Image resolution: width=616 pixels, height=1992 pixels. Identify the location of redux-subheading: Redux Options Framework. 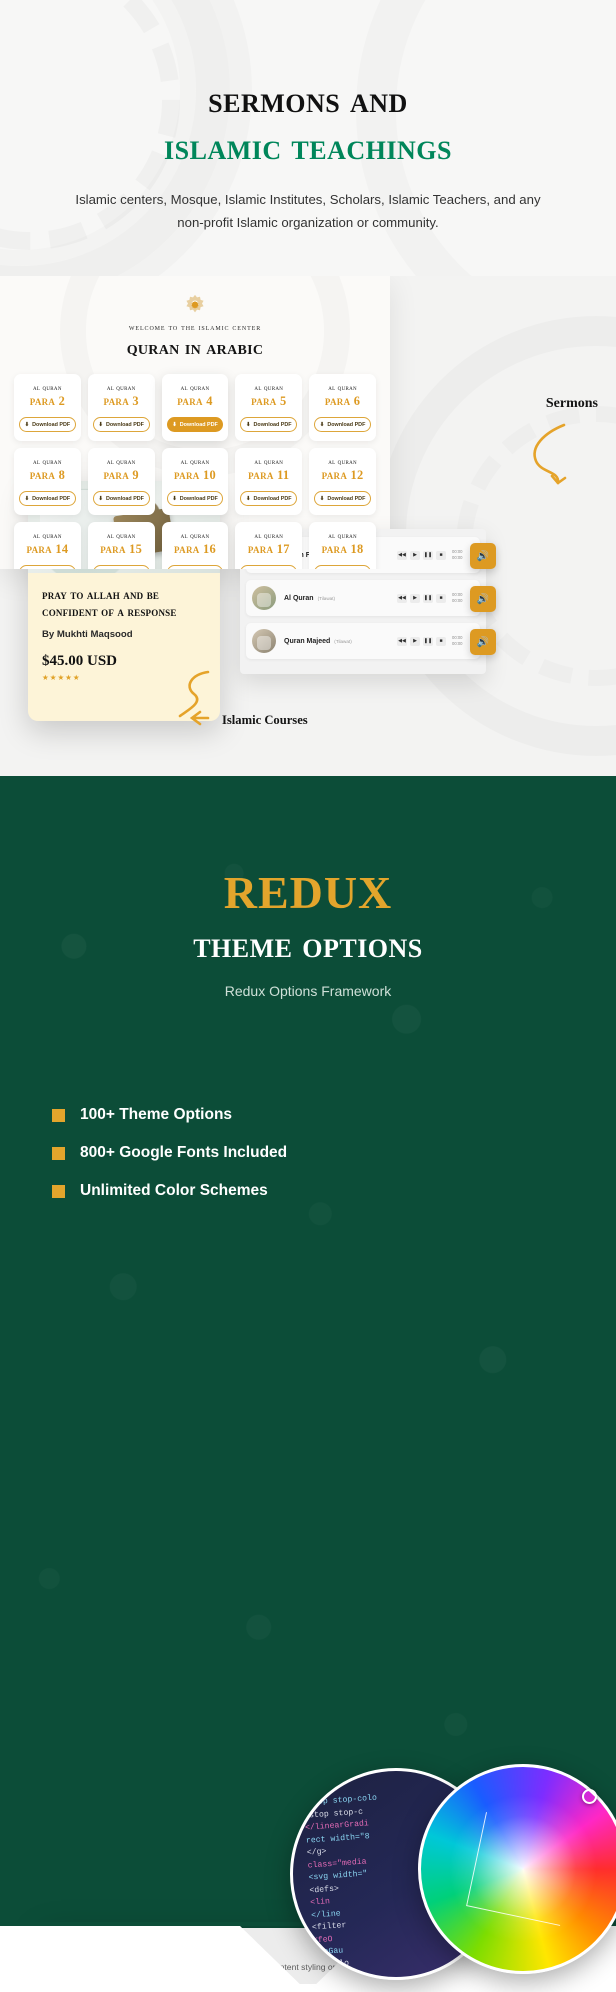
(308, 991).